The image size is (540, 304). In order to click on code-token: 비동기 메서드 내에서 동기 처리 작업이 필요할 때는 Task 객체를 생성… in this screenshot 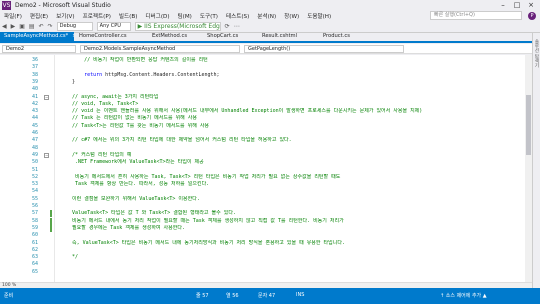, I will do `click(202, 220)`.